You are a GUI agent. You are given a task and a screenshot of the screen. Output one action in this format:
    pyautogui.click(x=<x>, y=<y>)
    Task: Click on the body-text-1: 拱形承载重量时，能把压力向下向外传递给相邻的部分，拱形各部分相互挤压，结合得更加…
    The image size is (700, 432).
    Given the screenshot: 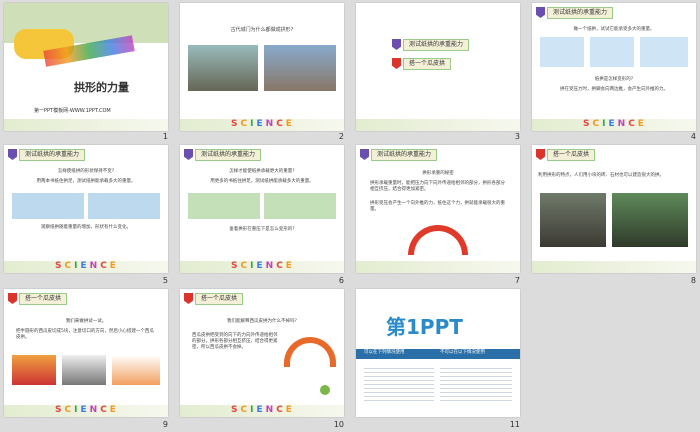 What is the action you would take?
    pyautogui.click(x=437, y=186)
    